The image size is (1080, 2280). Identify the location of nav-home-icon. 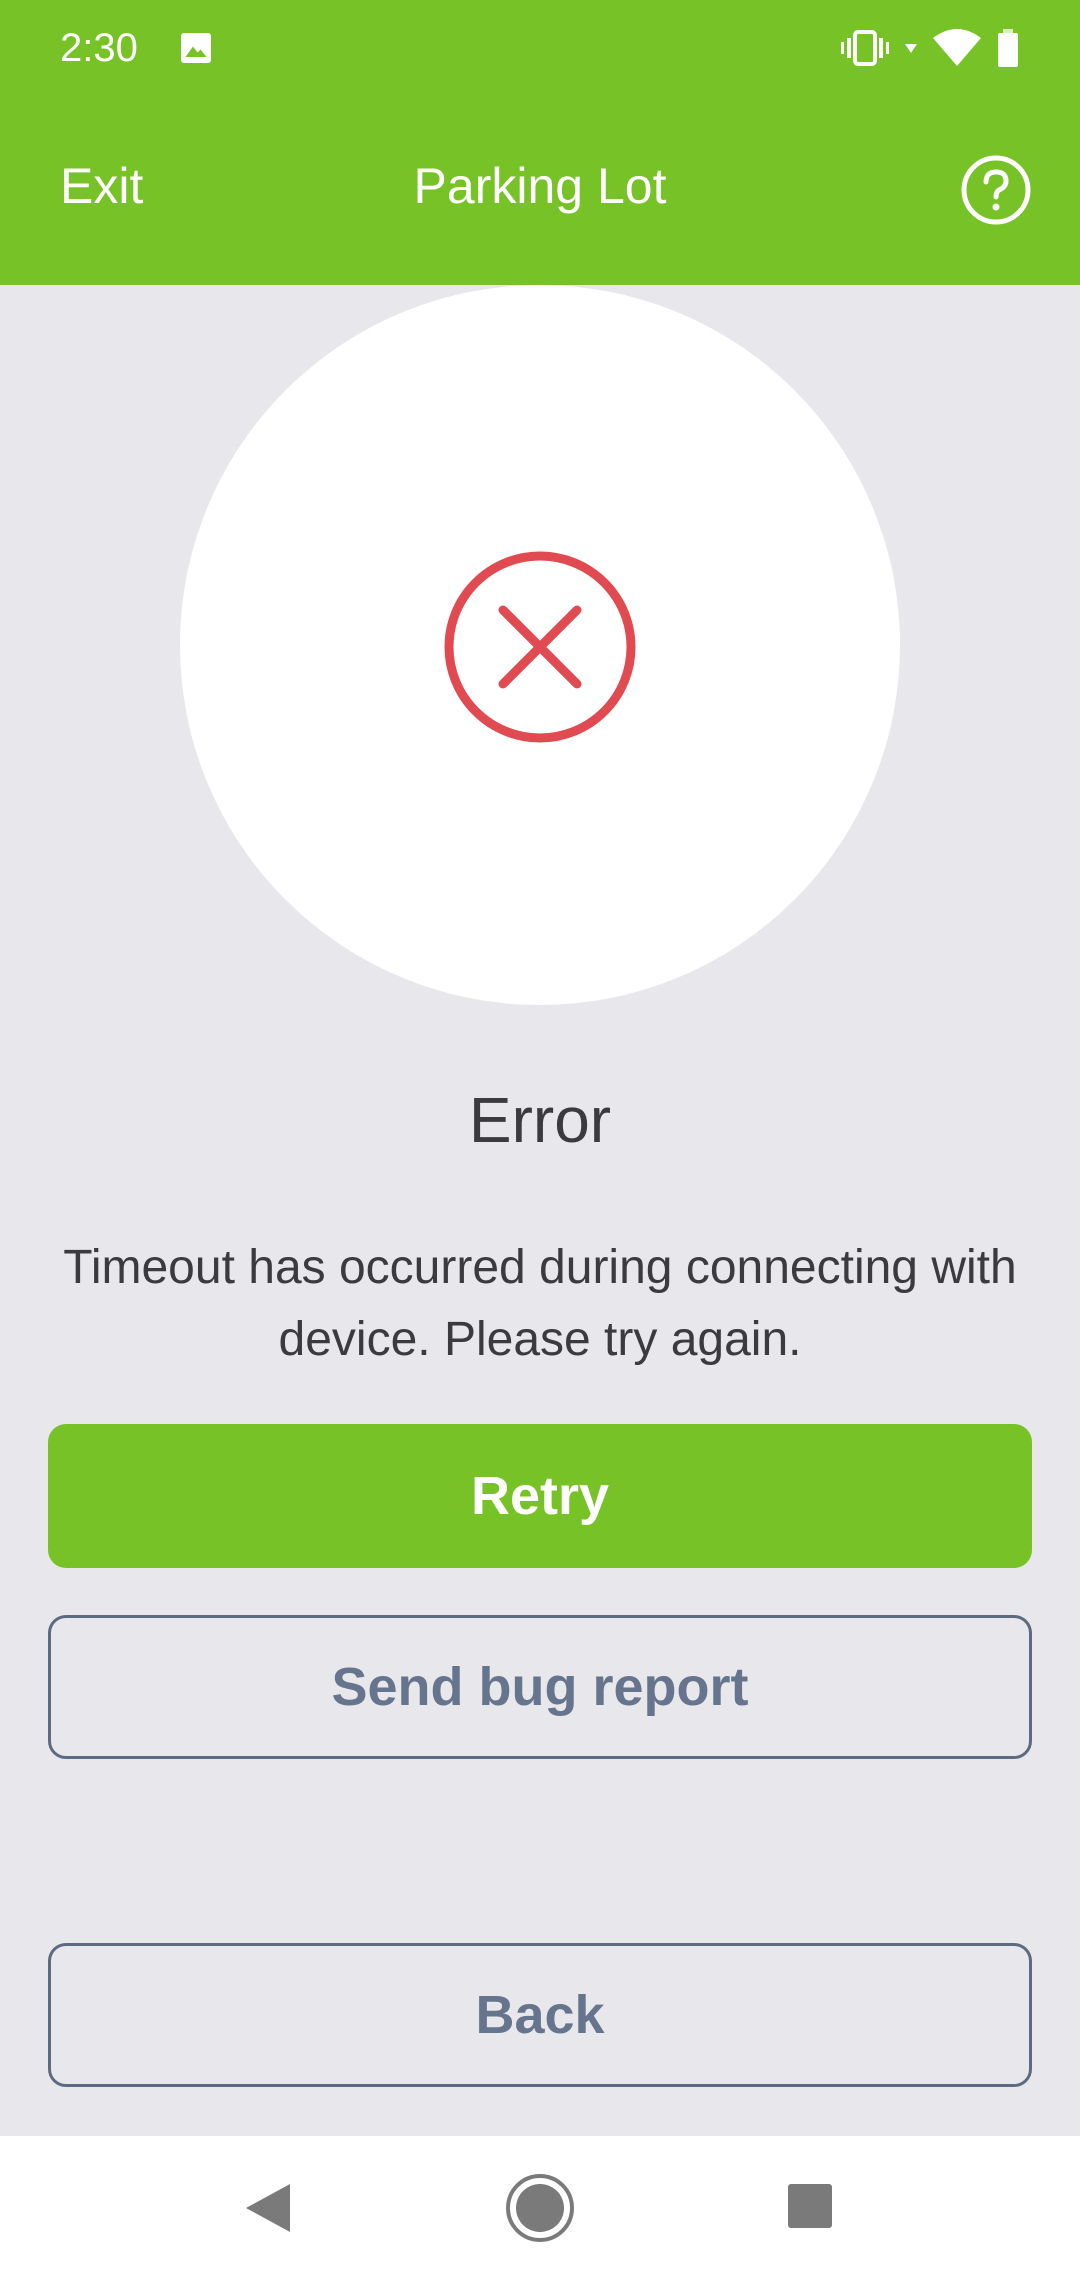
(540, 2208).